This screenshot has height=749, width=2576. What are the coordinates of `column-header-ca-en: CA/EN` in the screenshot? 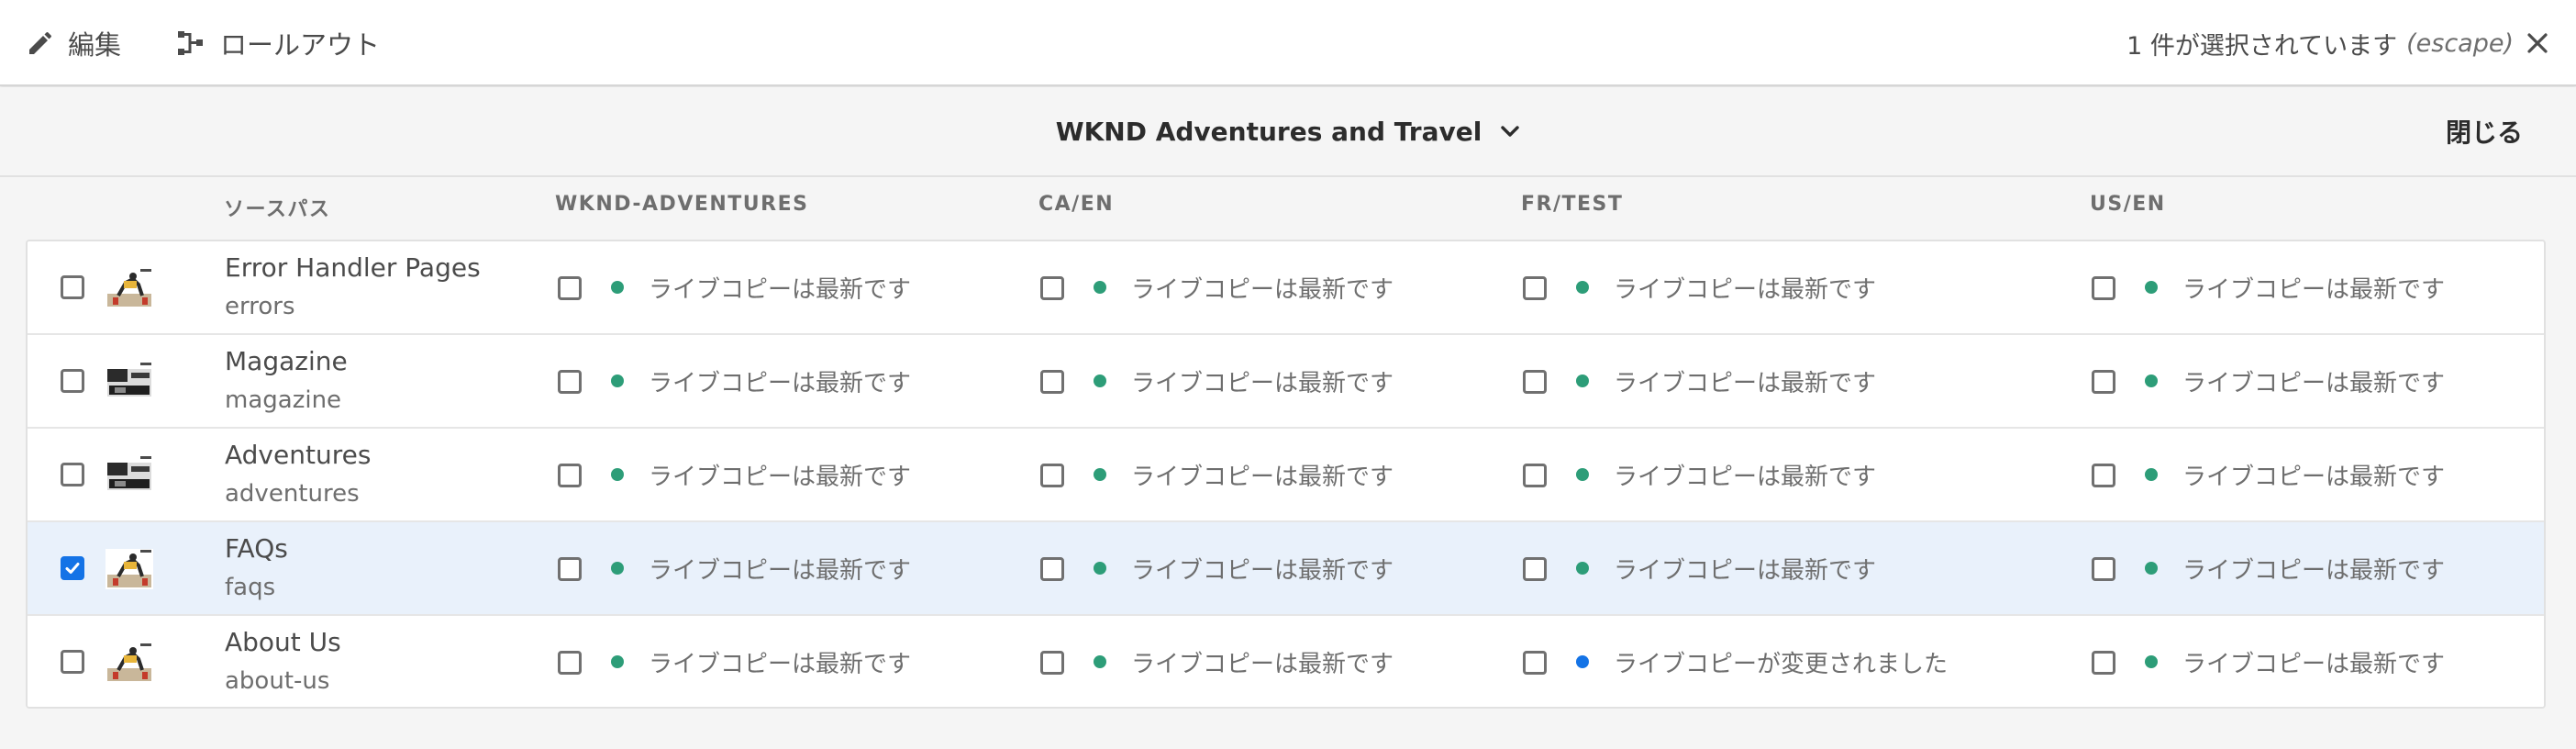 It's located at (1076, 204).